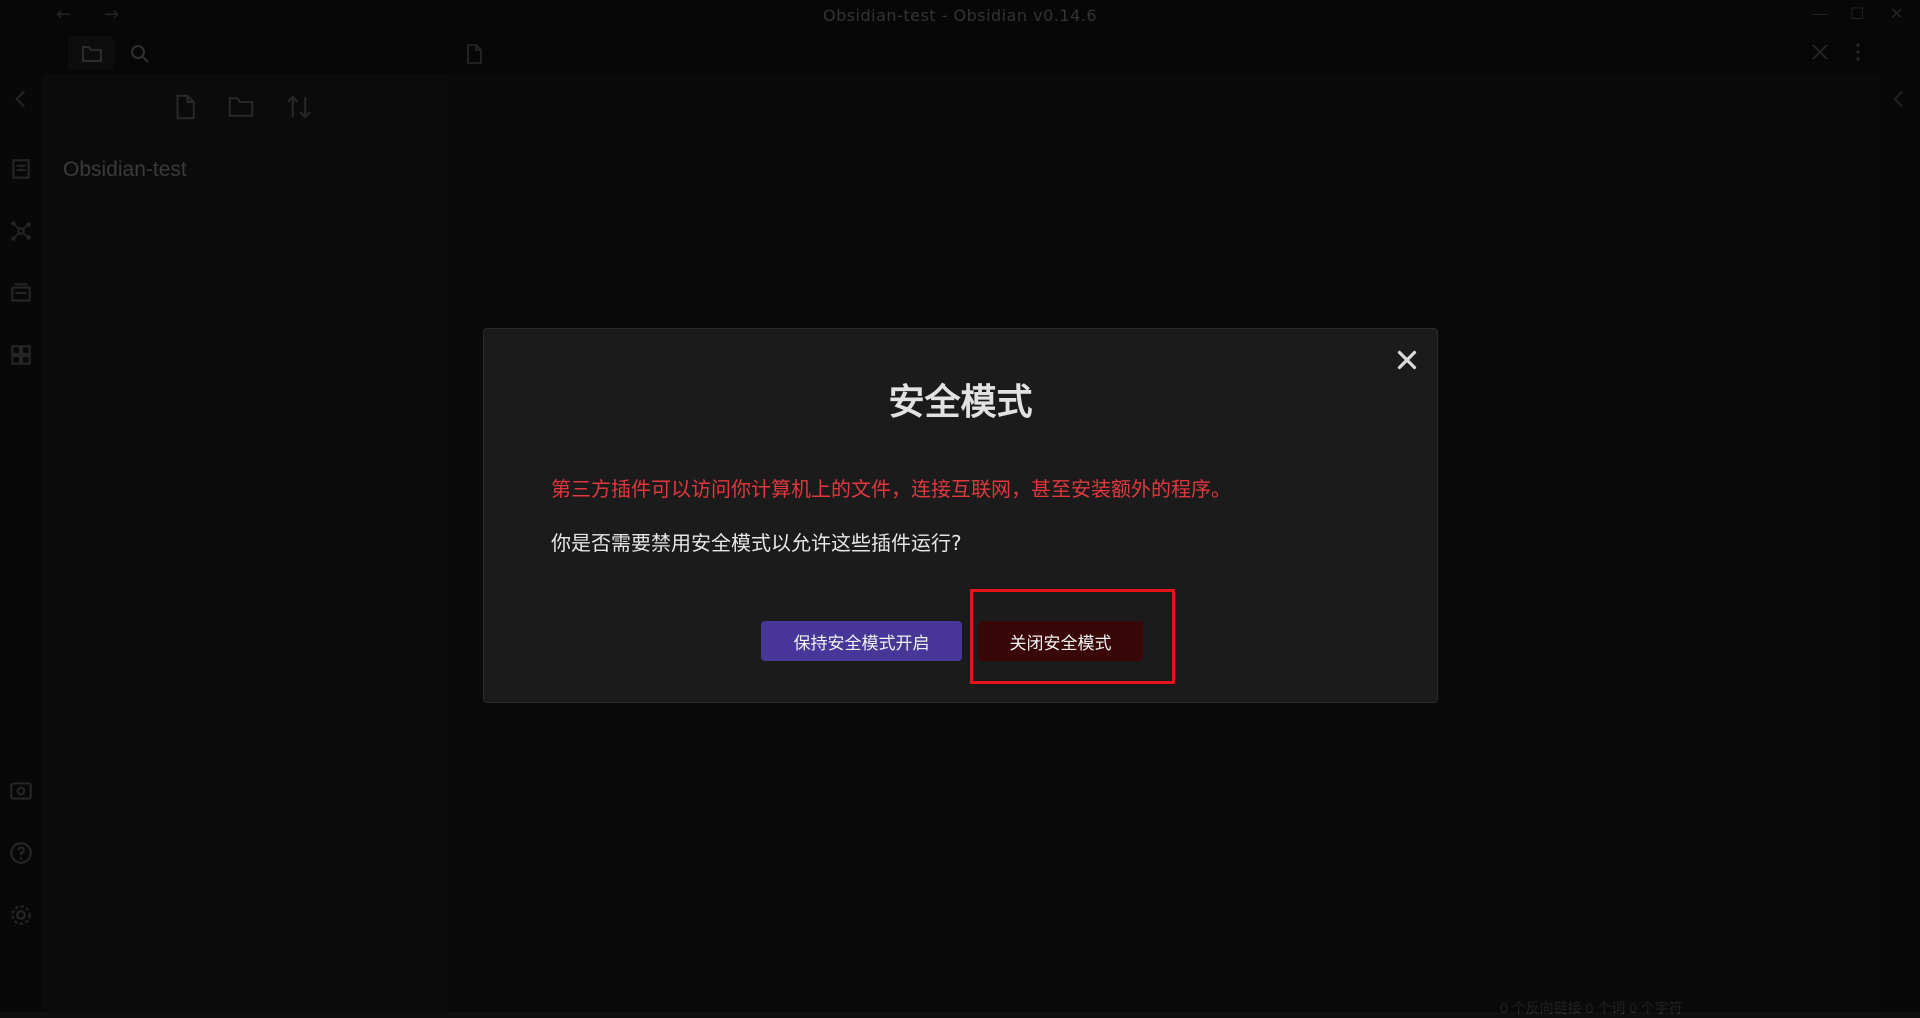 This screenshot has width=1920, height=1018. Describe the element at coordinates (1407, 360) in the screenshot. I see `close-icon` at that location.